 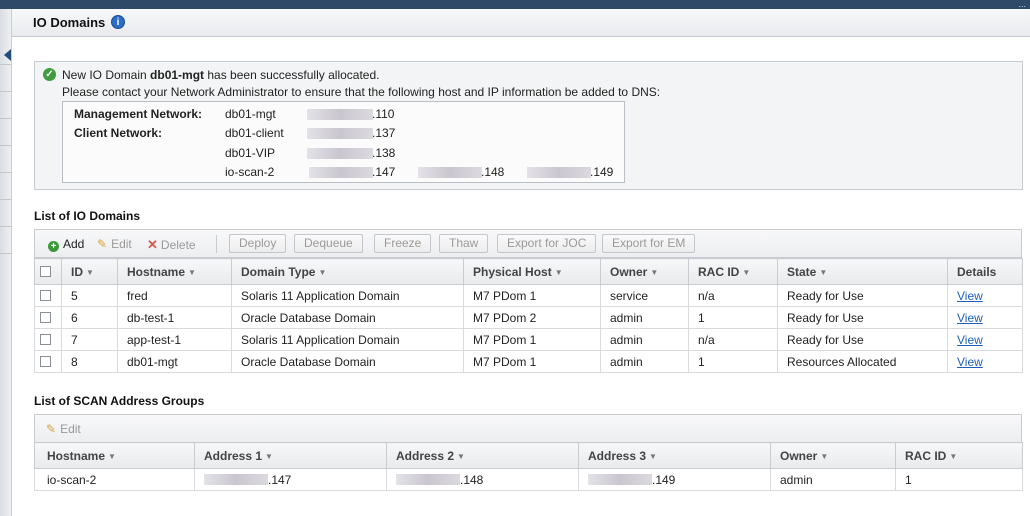 I want to click on header-label: Address 2, so click(x=425, y=455).